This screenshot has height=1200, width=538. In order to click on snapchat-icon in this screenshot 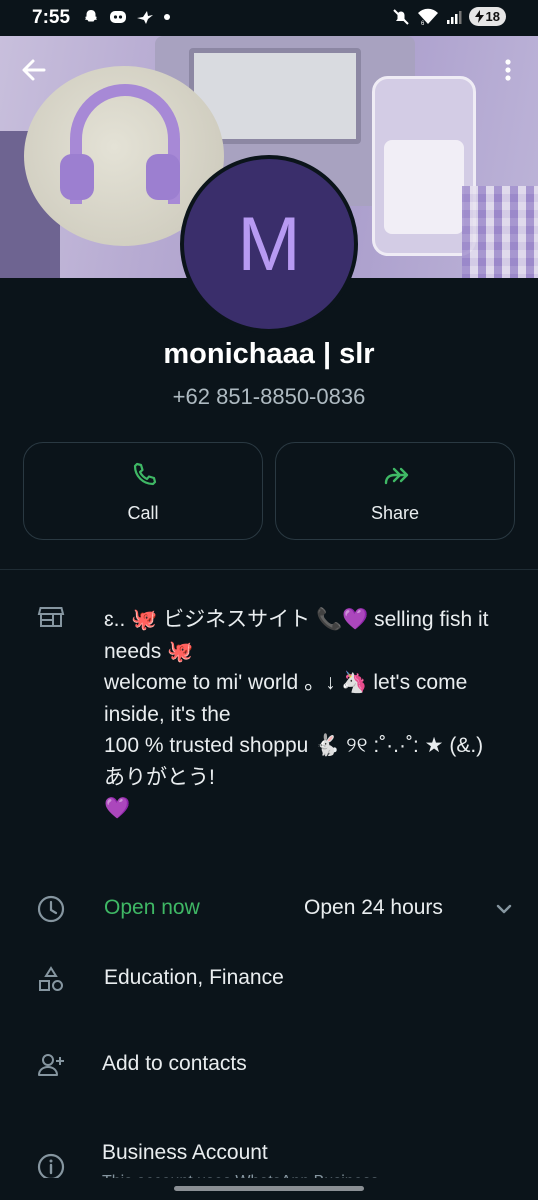, I will do `click(91, 16)`.